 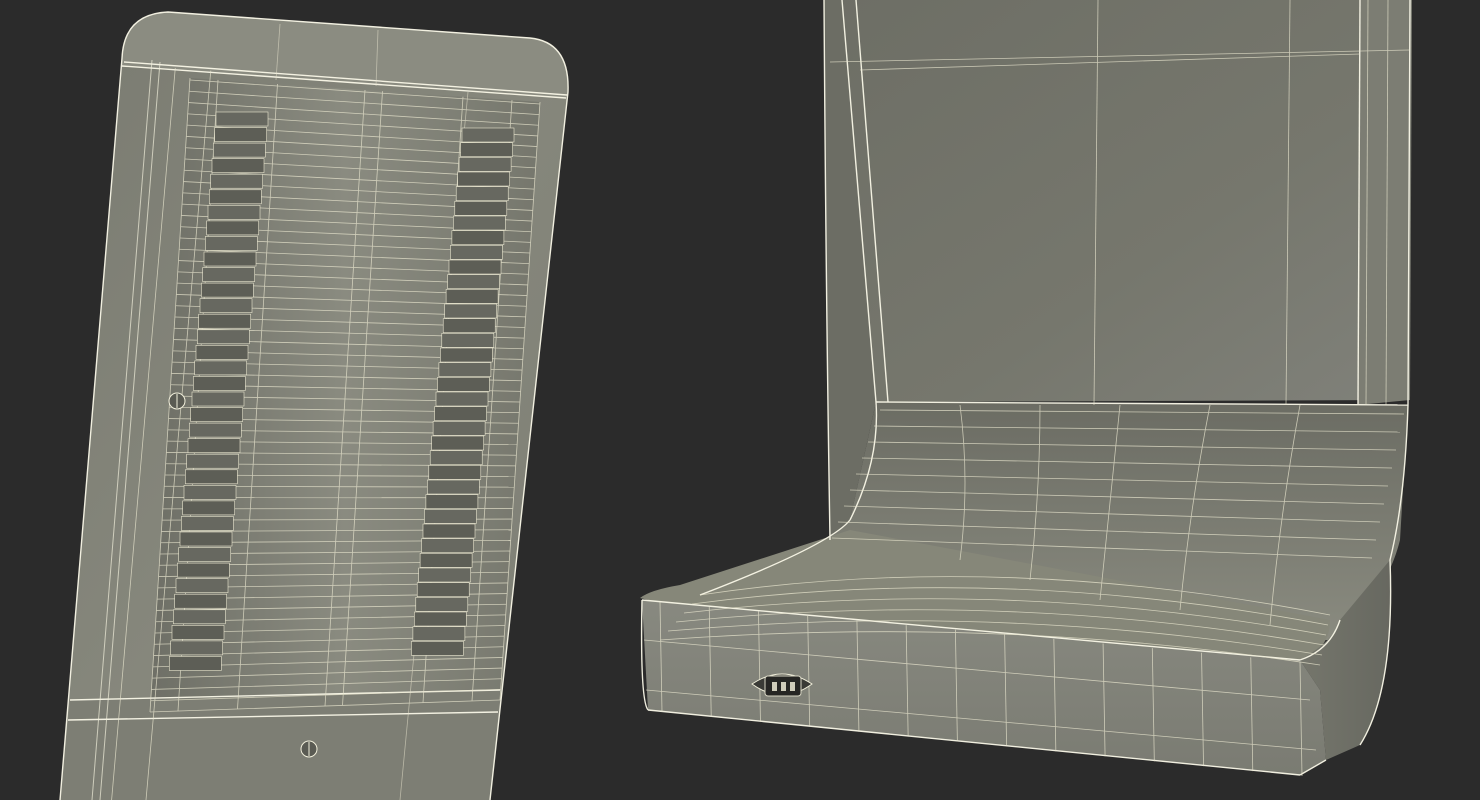 What do you see at coordinates (280, 745) in the screenshot?
I see `back-view-lower-section` at bounding box center [280, 745].